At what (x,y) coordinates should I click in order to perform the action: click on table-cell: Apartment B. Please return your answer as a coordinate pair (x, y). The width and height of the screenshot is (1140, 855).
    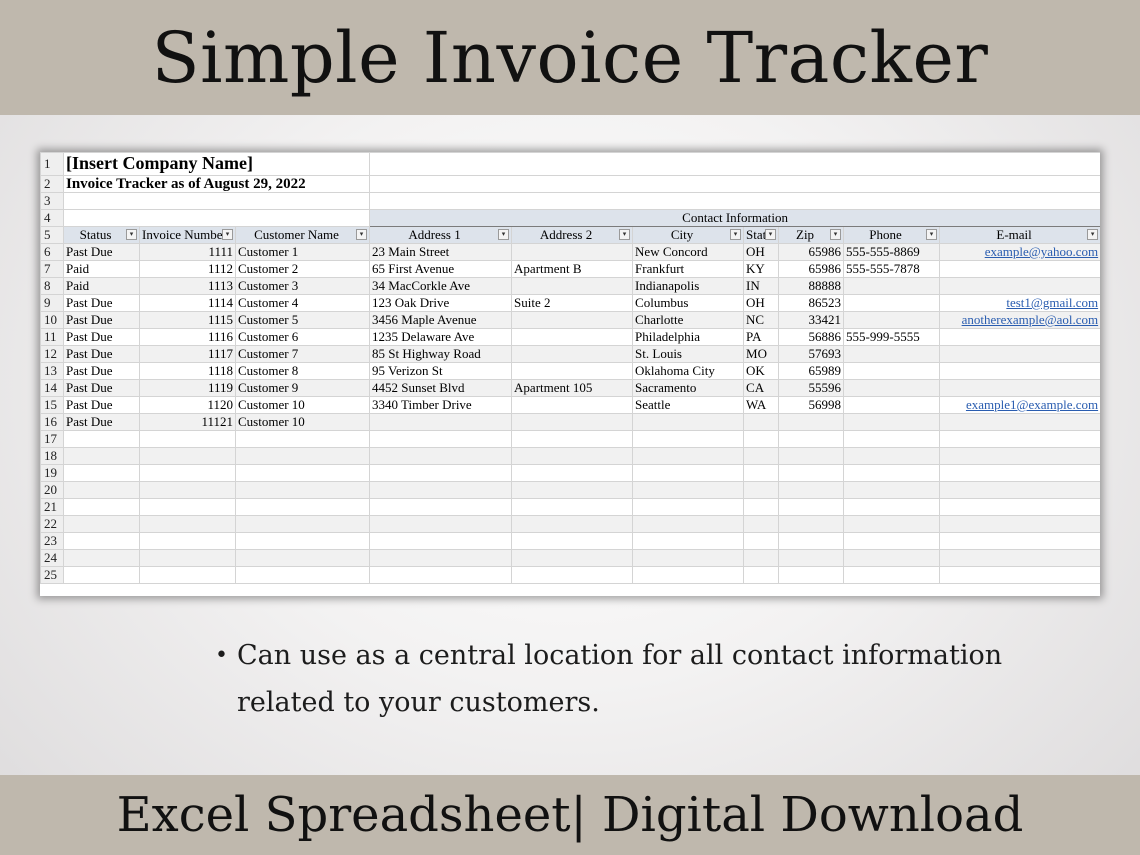
    Looking at the image, I should click on (572, 269).